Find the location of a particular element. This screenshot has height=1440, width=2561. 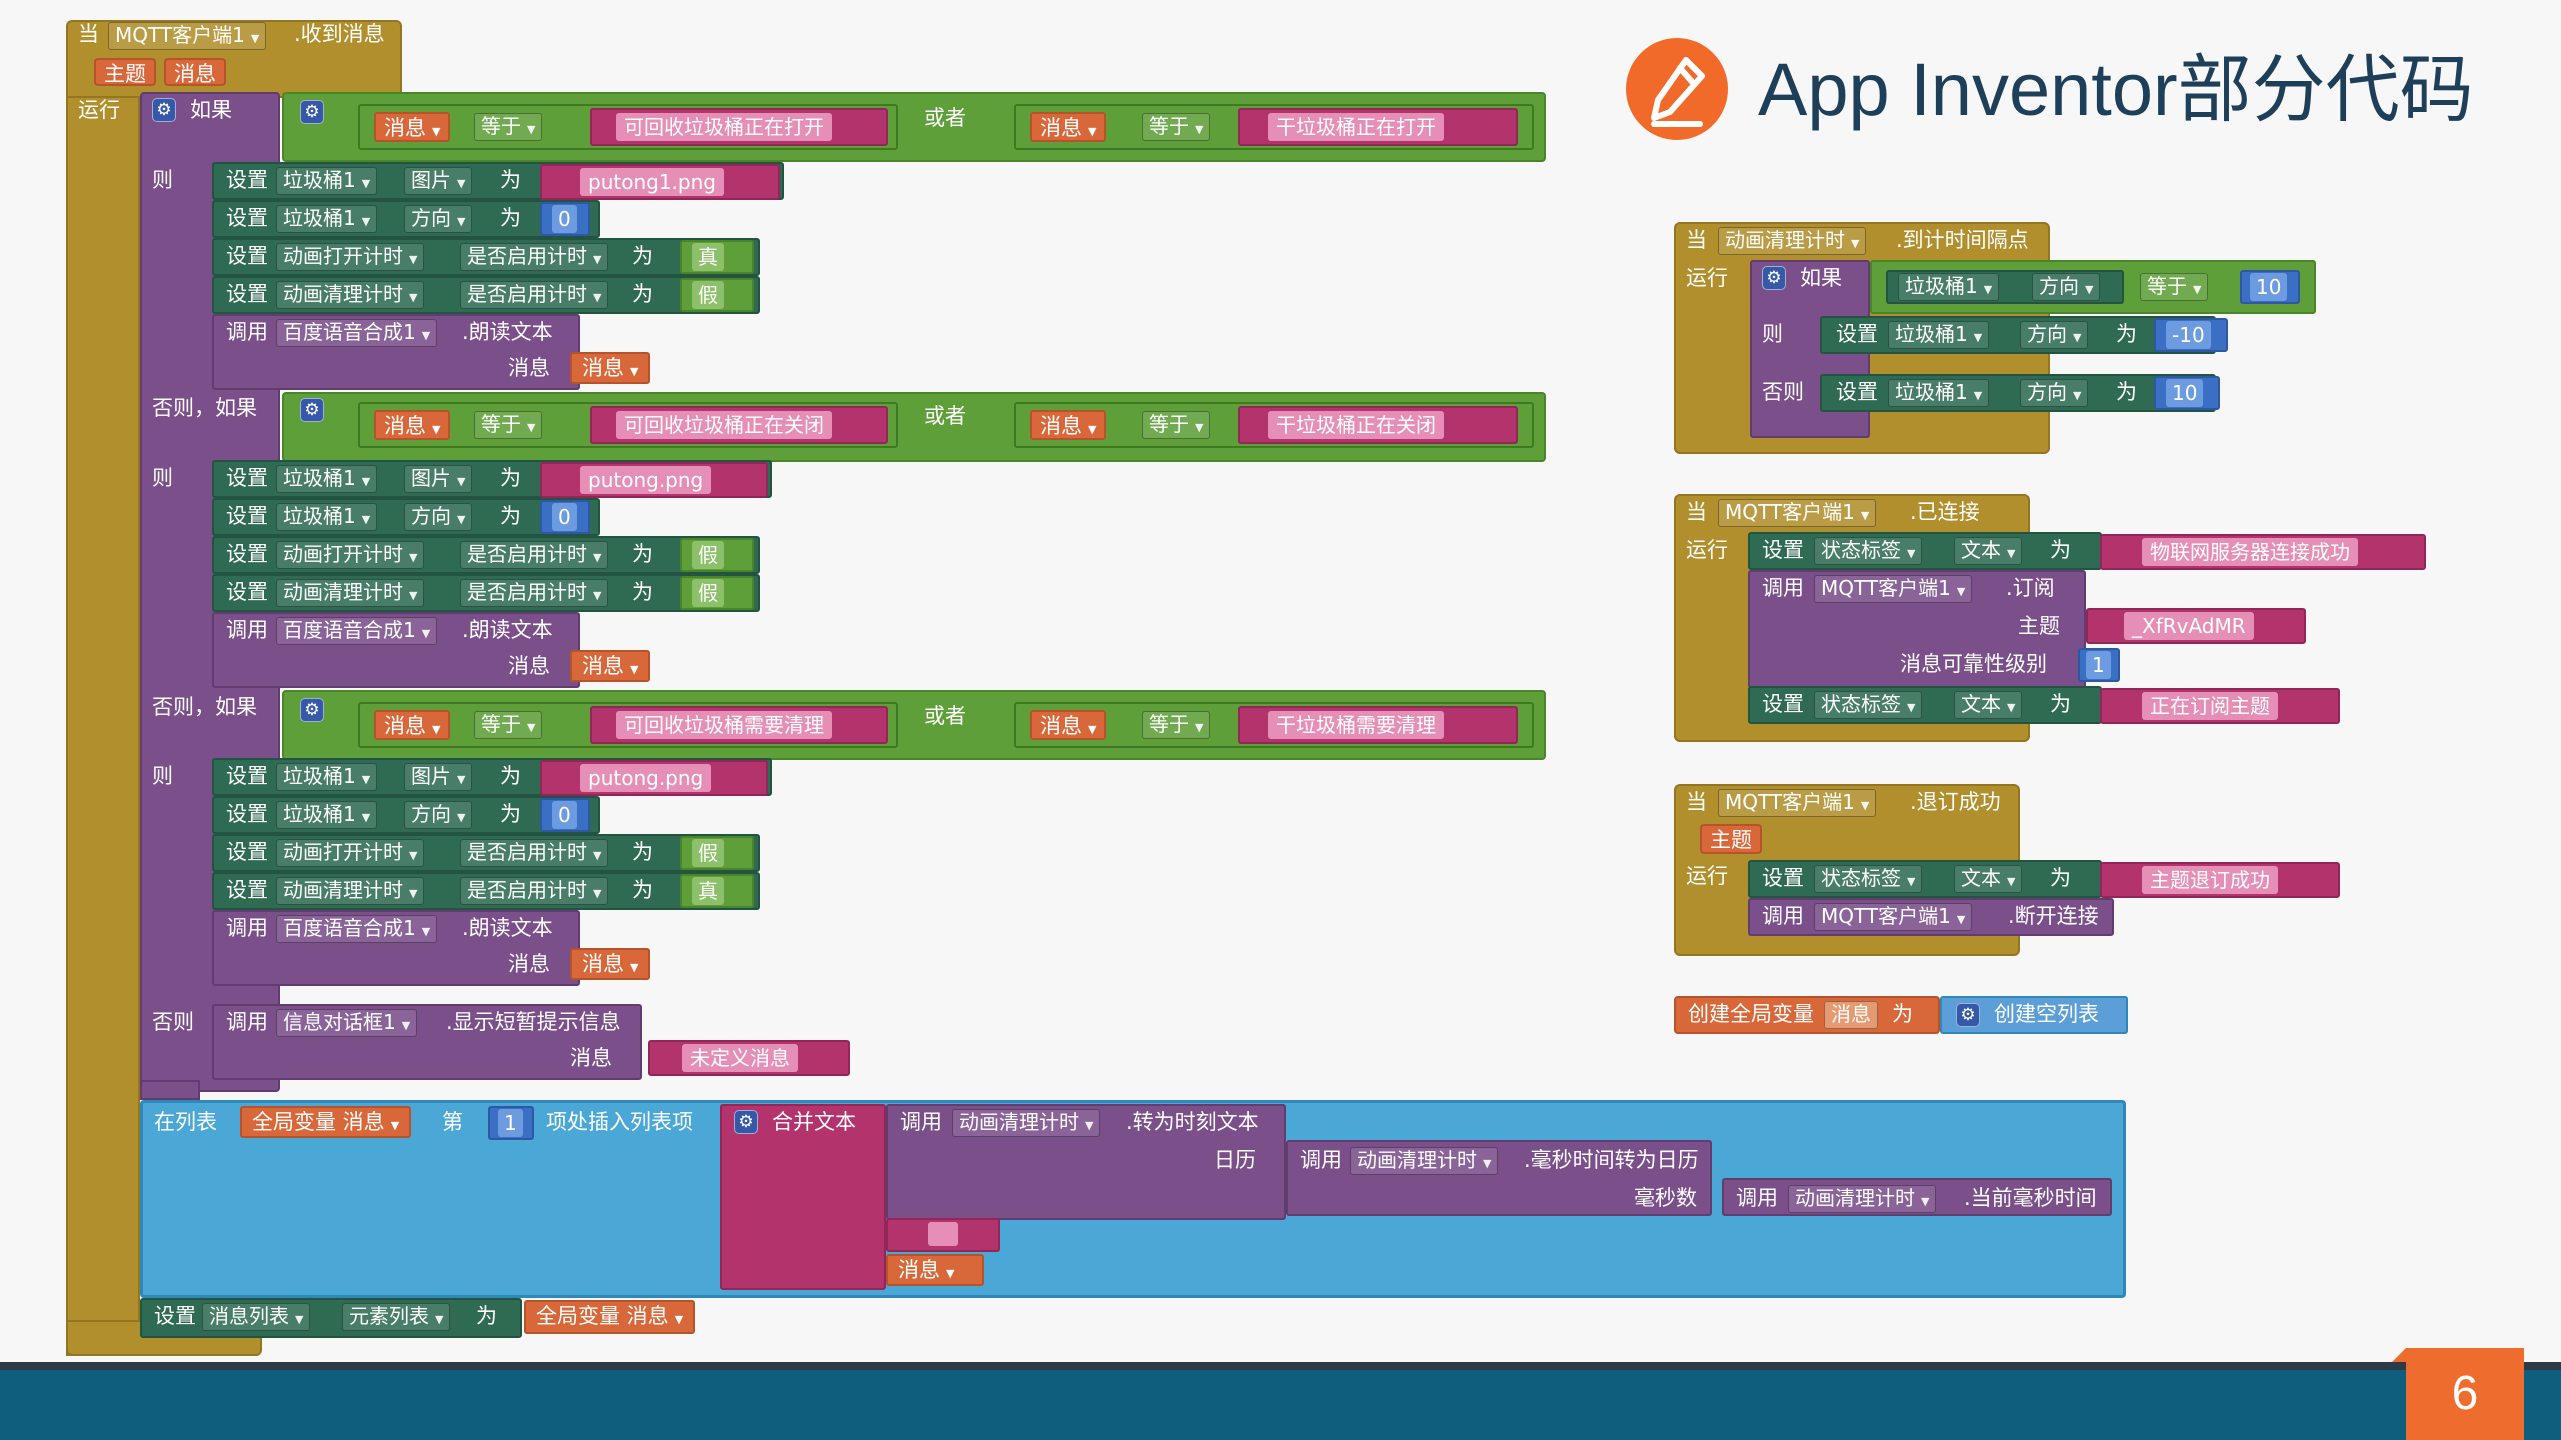

msglist-dropdown: 消息列表 ▼ is located at coordinates (256, 1317).